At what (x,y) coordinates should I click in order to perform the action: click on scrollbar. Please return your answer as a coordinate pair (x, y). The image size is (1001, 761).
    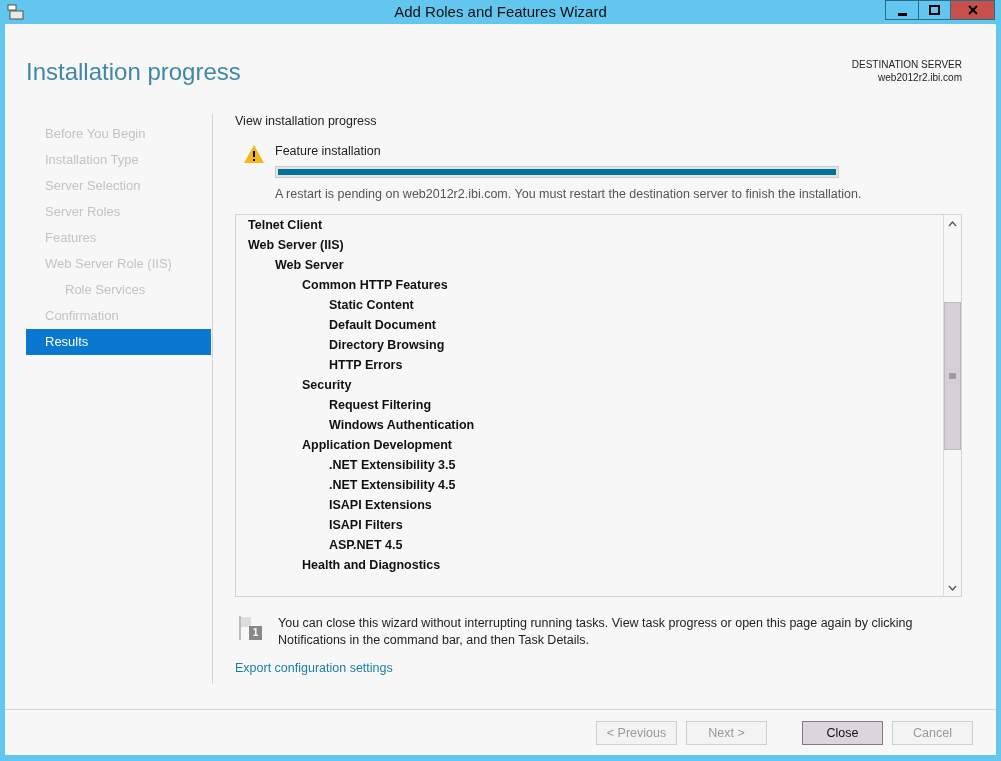
    Looking at the image, I should click on (952, 405).